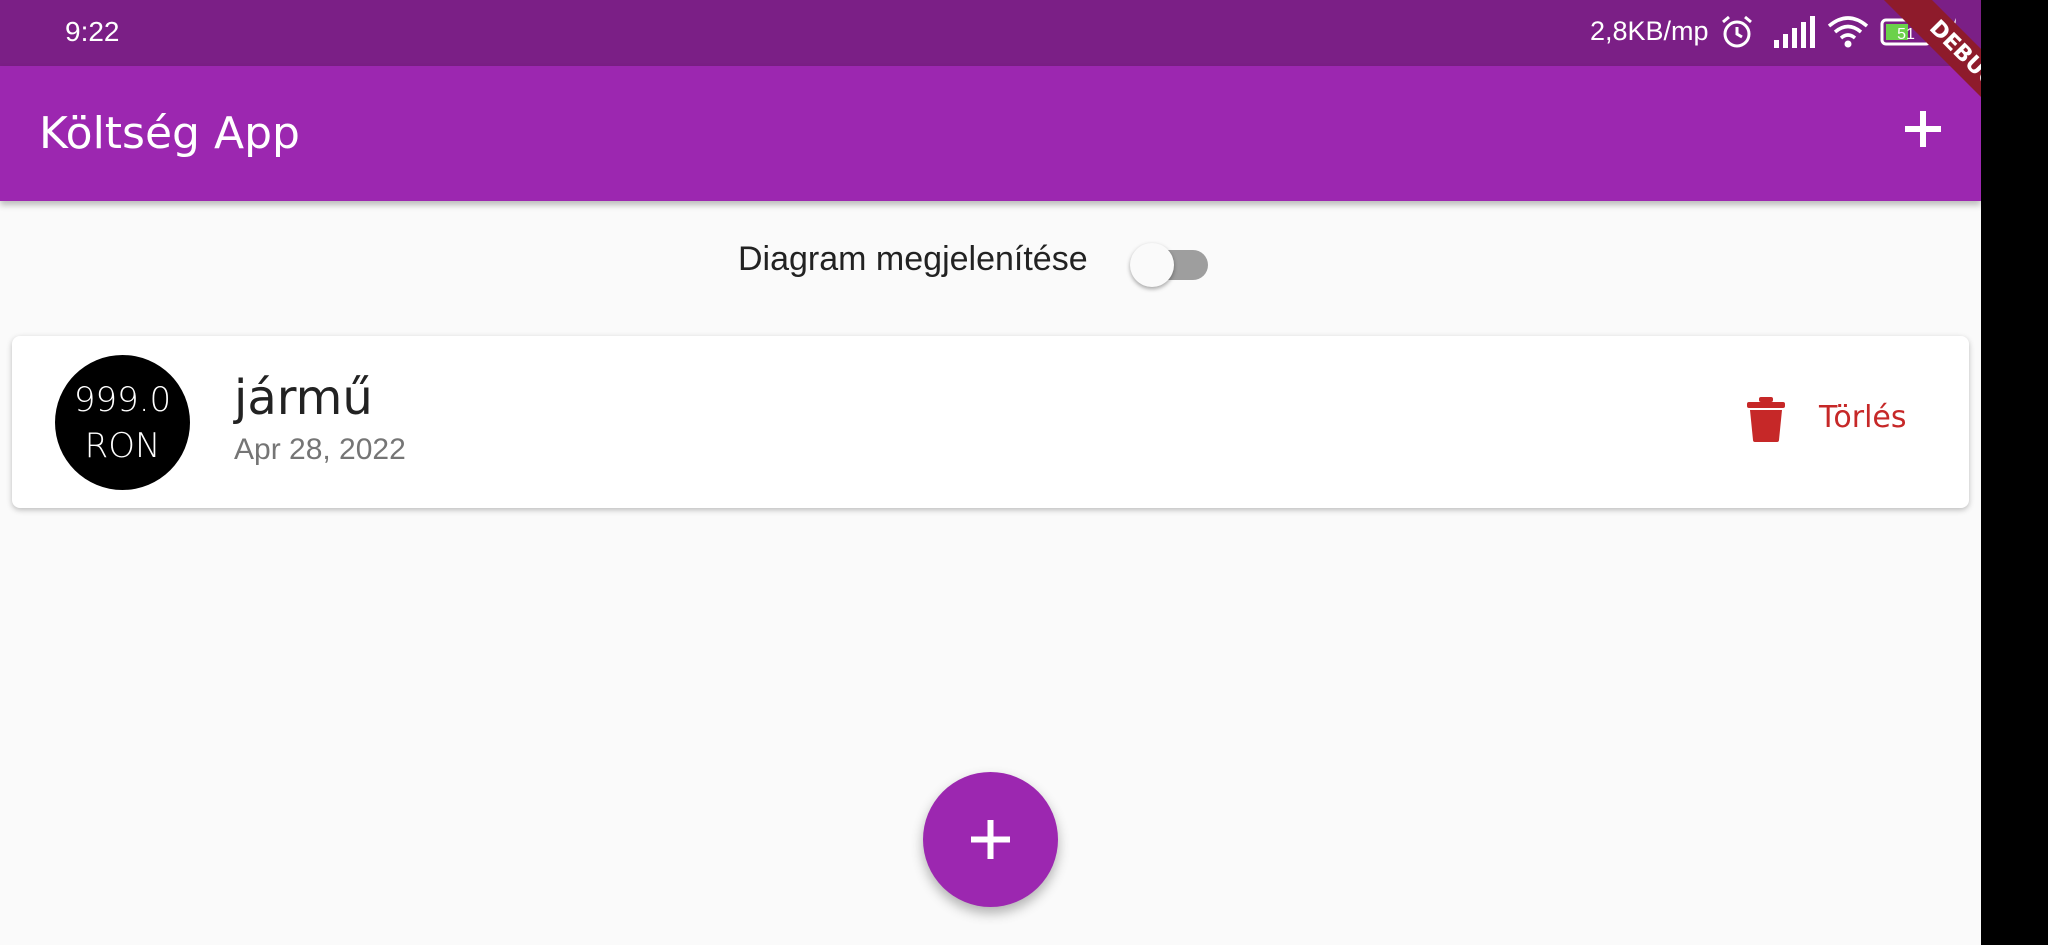 The width and height of the screenshot is (2048, 945). Describe the element at coordinates (320, 449) in the screenshot. I see `transaction-date: Apr 28, 2022` at that location.